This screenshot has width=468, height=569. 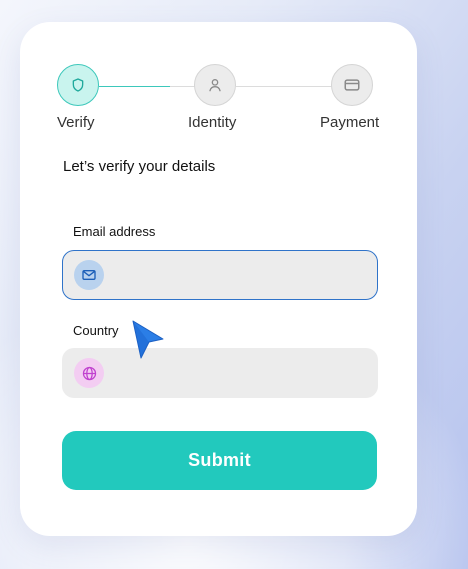 I want to click on country-label: Country, so click(x=96, y=330).